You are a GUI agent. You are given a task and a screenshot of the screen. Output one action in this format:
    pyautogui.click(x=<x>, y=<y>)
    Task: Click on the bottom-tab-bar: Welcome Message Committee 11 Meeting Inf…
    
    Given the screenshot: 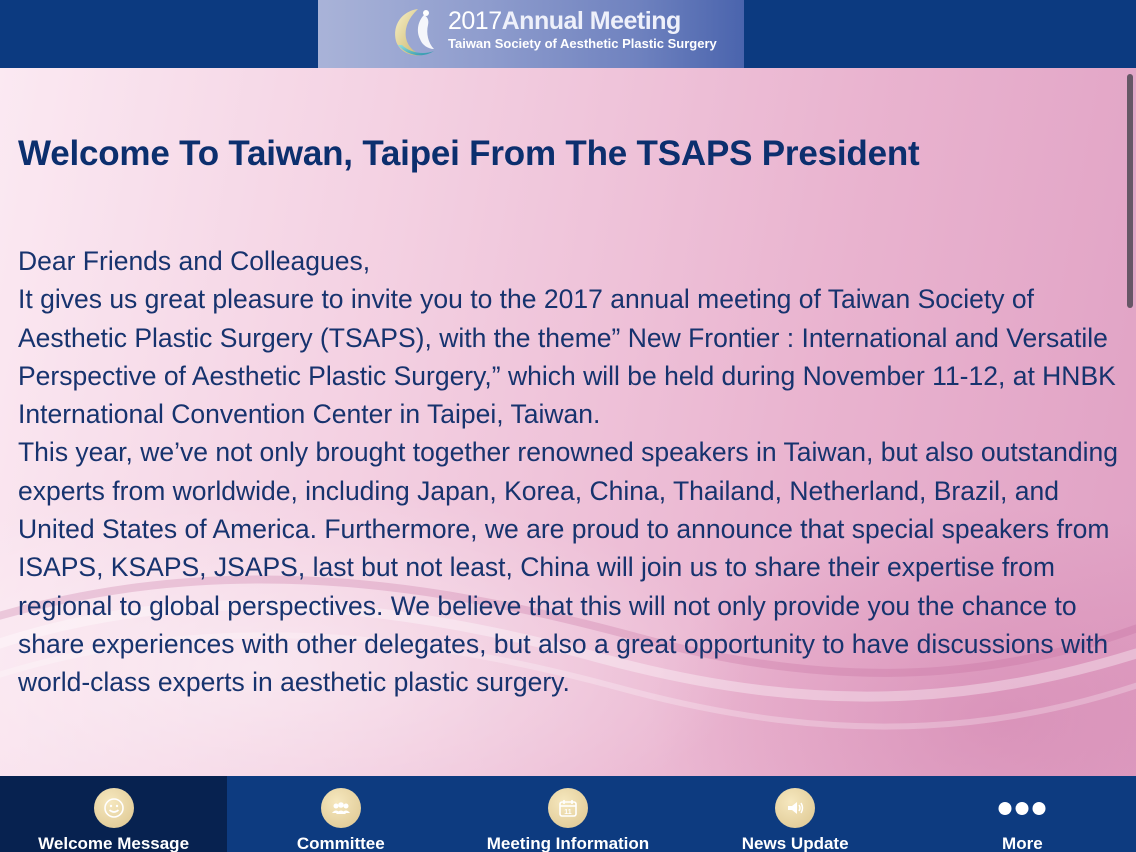 What is the action you would take?
    pyautogui.click(x=568, y=814)
    